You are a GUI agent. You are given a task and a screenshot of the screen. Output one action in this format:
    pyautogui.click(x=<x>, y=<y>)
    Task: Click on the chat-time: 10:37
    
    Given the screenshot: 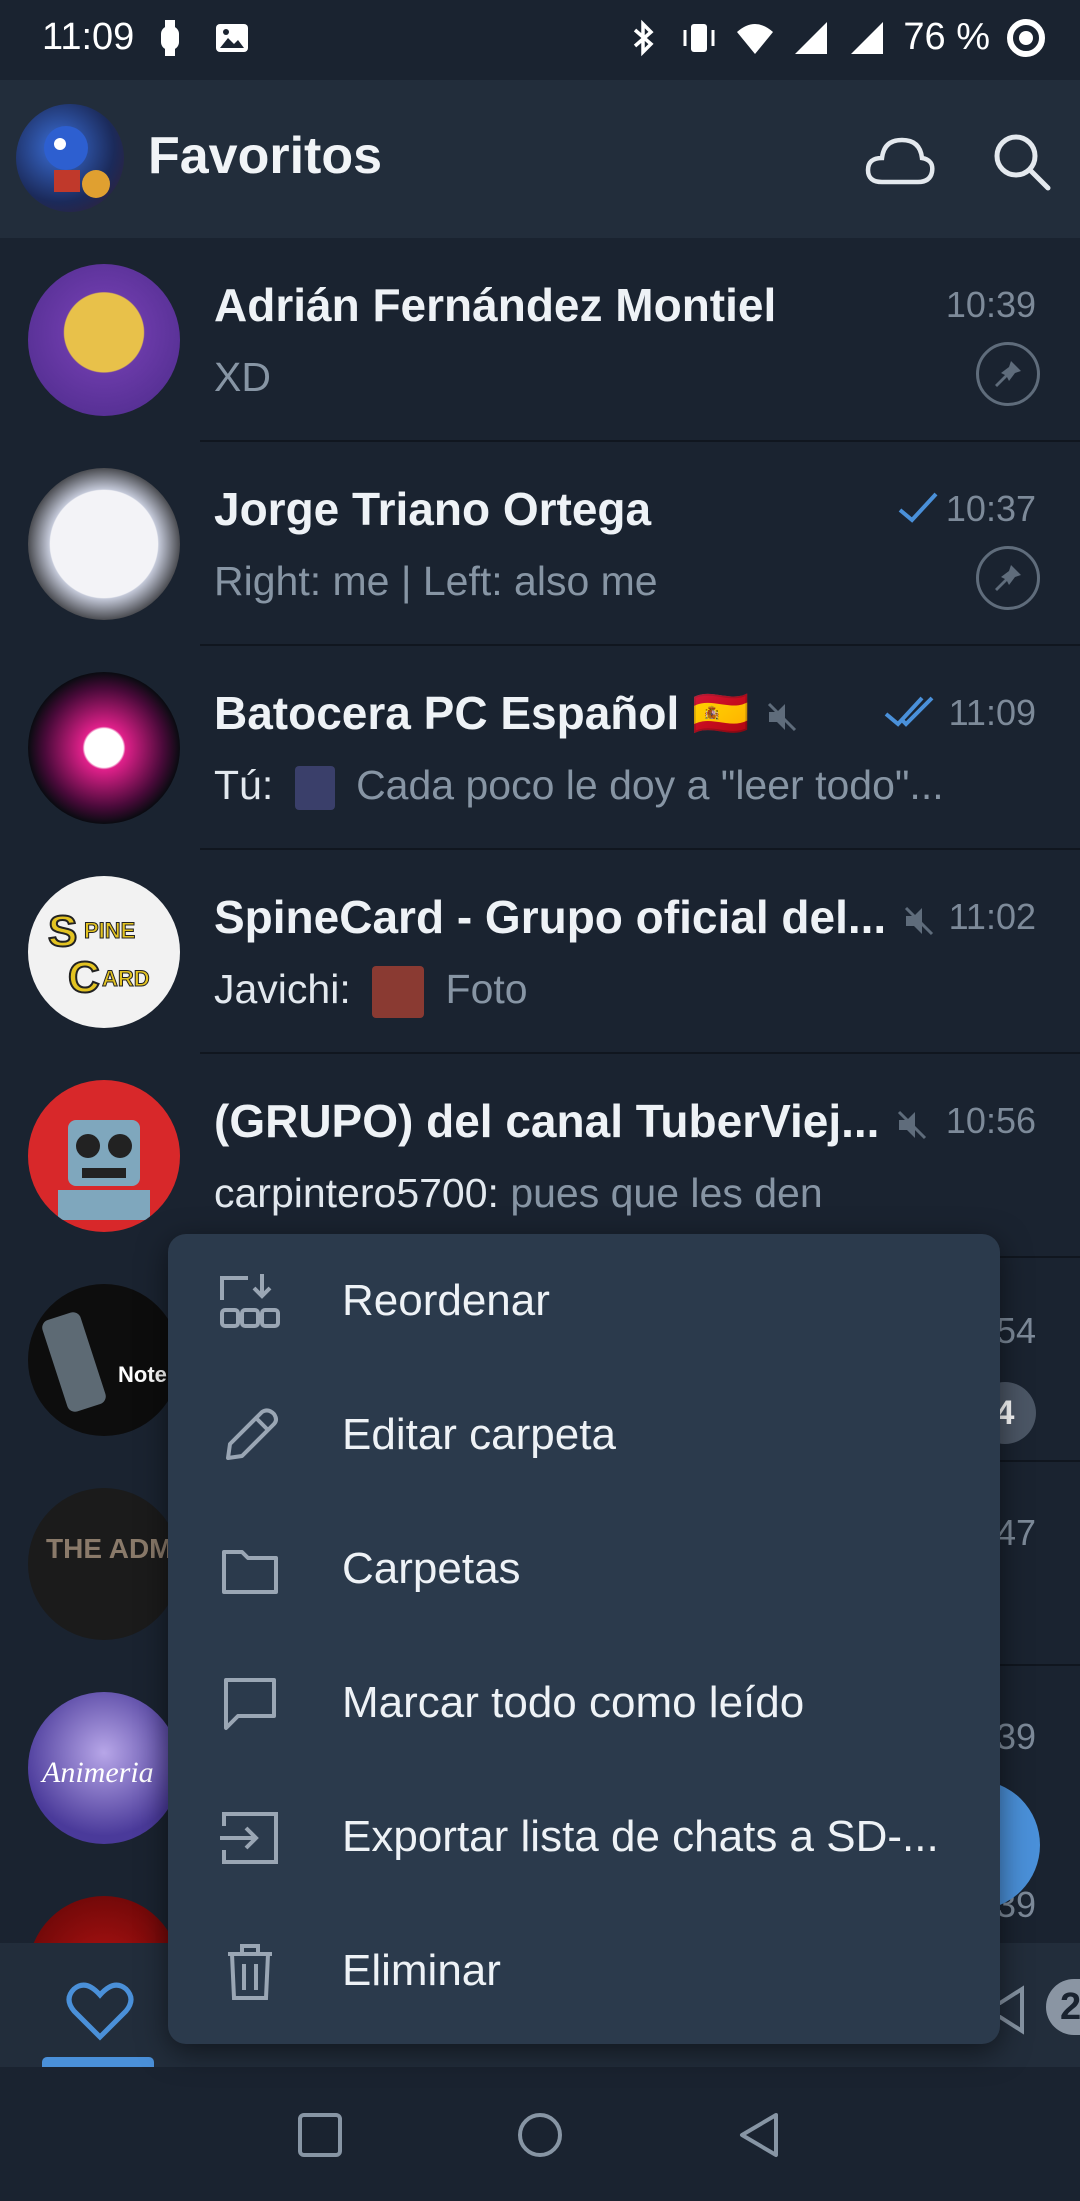 What is the action you would take?
    pyautogui.click(x=990, y=508)
    